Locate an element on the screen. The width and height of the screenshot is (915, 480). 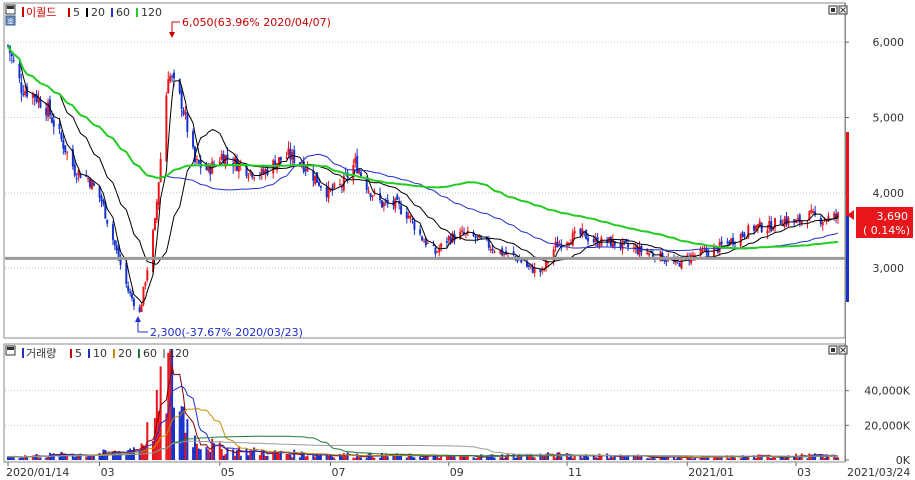
date-tick-label: 07 is located at coordinates (338, 472).